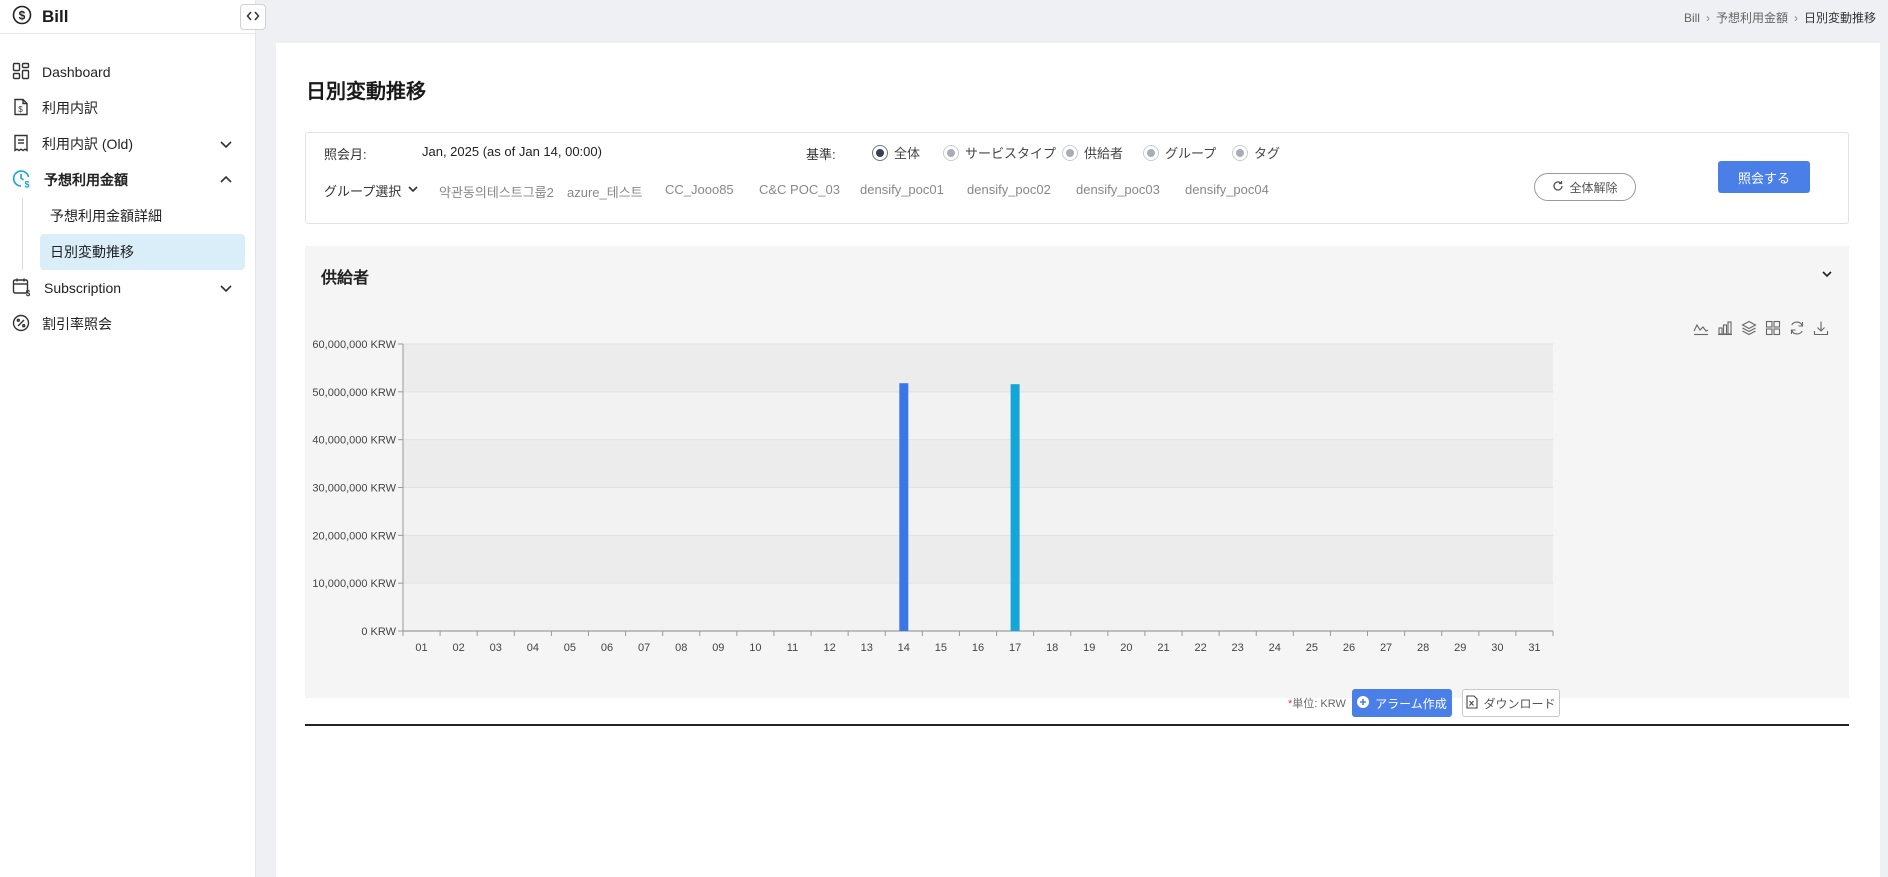  Describe the element at coordinates (142, 252) in the screenshot. I see `sidebar-subitem-daily-trend: 日別変動推移` at that location.